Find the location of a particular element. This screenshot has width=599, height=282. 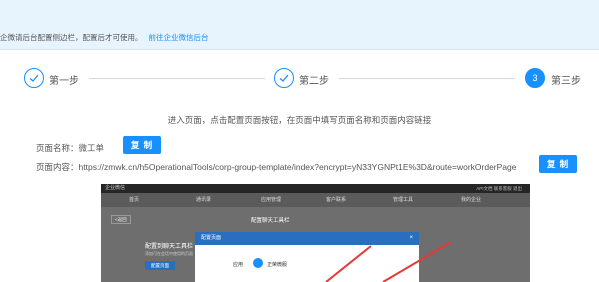

step-2-label: 第二步 is located at coordinates (314, 81).